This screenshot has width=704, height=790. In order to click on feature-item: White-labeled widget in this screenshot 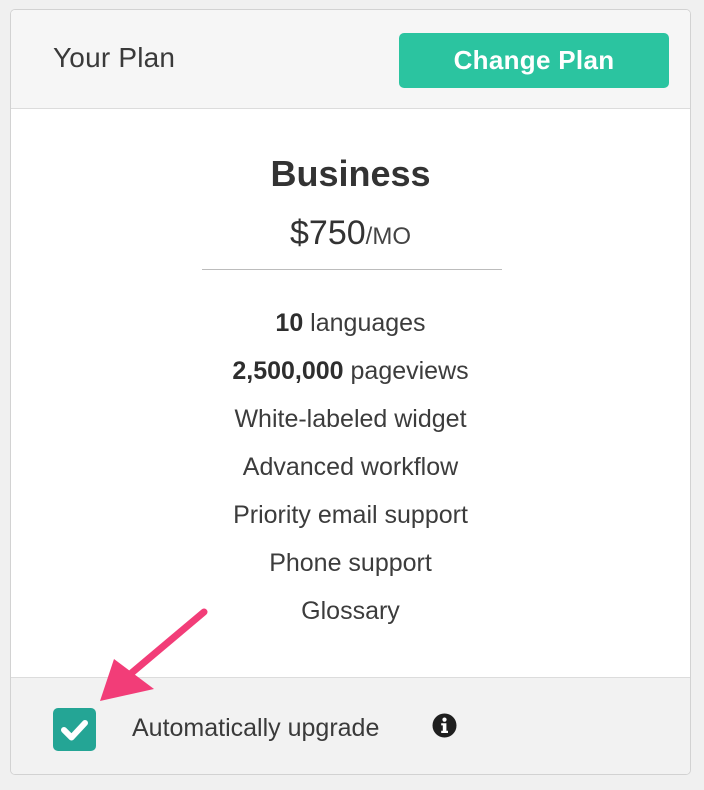, I will do `click(350, 427)`.